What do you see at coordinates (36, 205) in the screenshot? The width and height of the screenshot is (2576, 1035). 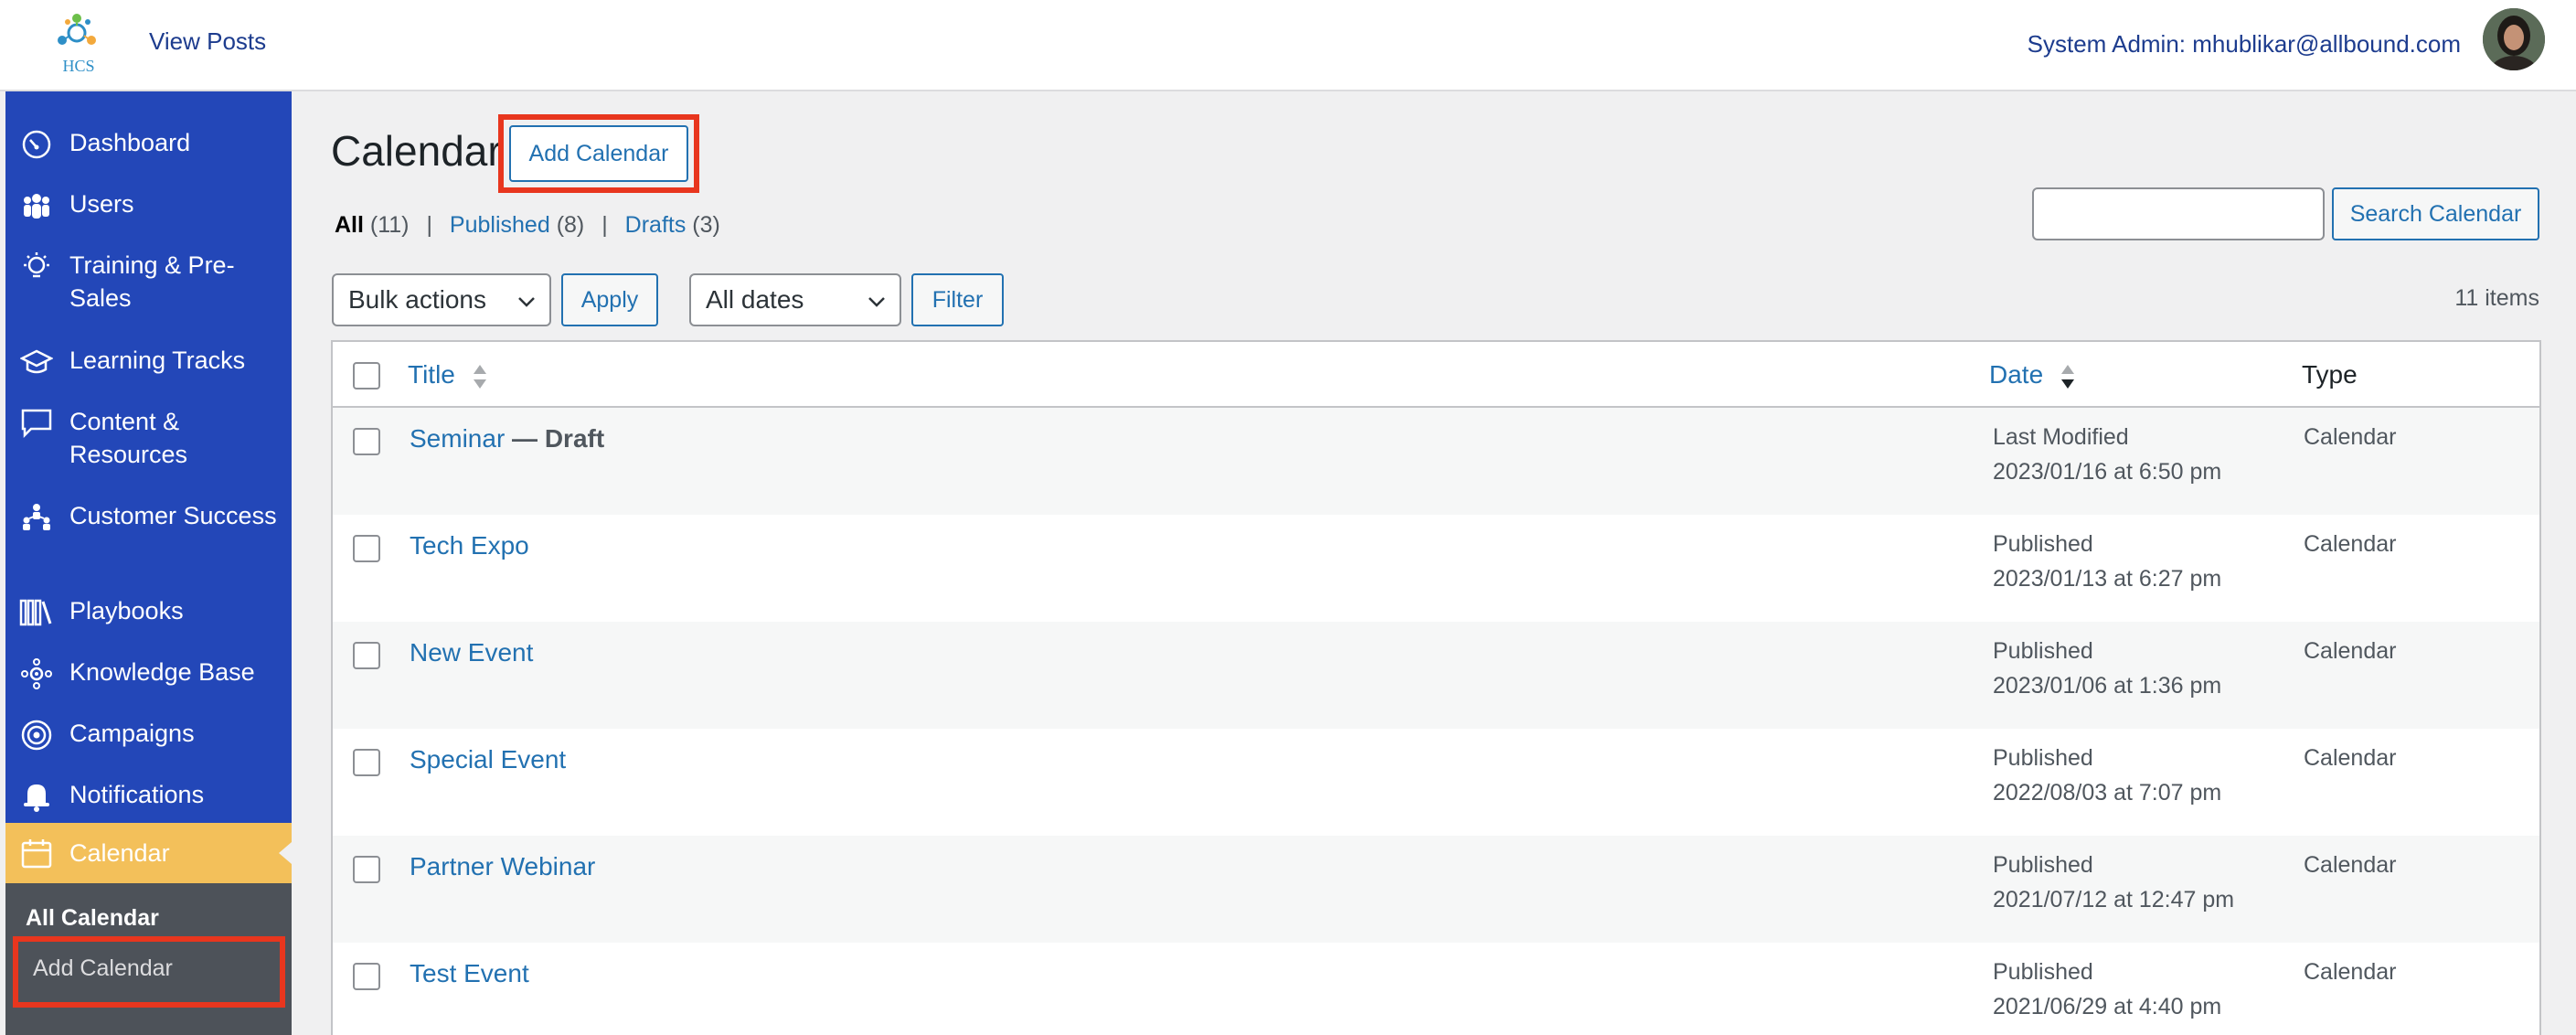 I see `users-icon` at bounding box center [36, 205].